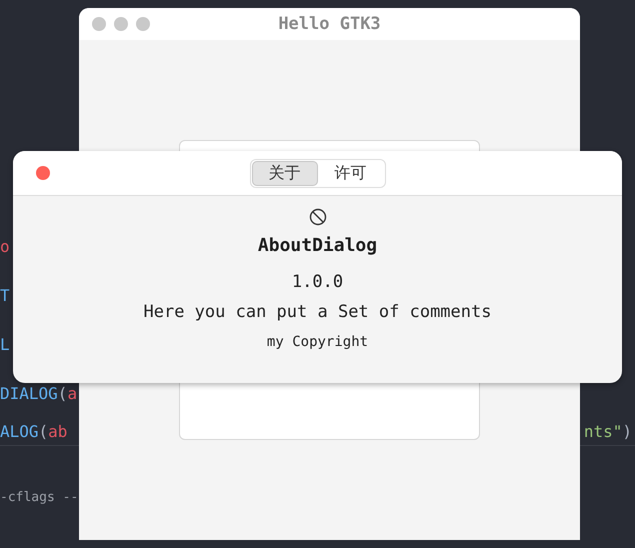 The image size is (635, 548). Describe the element at coordinates (5, 247) in the screenshot. I see `code-text: o` at that location.